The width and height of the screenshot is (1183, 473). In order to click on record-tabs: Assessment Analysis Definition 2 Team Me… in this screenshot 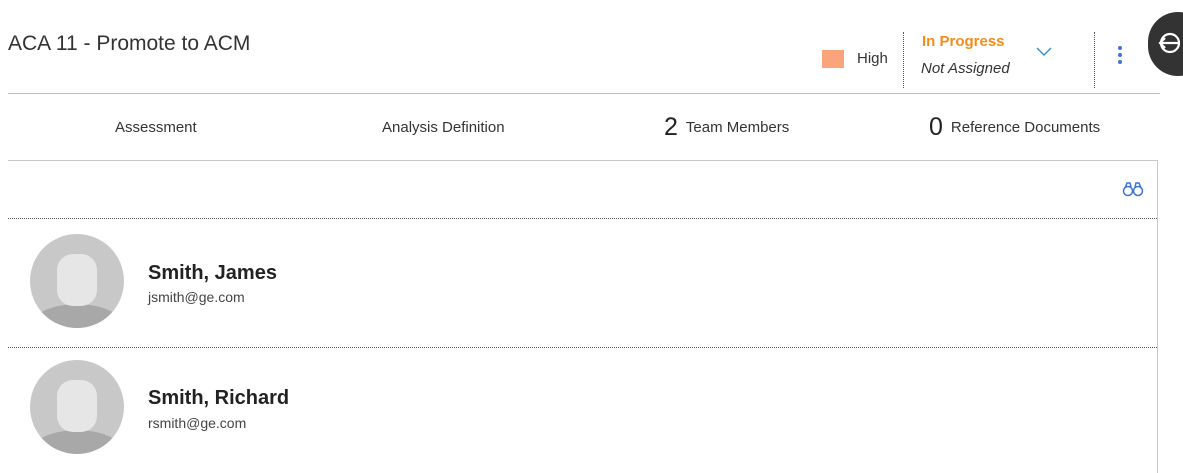, I will do `click(584, 127)`.